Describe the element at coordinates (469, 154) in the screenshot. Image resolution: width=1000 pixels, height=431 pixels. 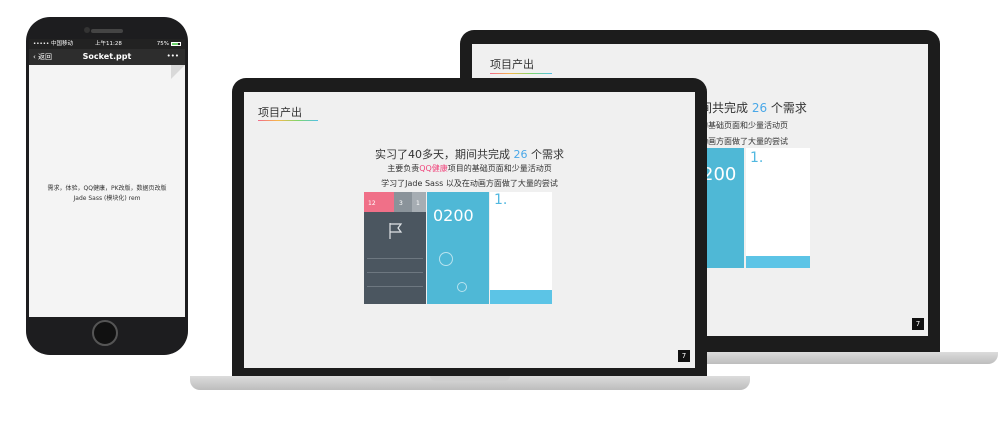
I see `front-headline: 实习了40多天，期间共完成 26 个需求` at that location.